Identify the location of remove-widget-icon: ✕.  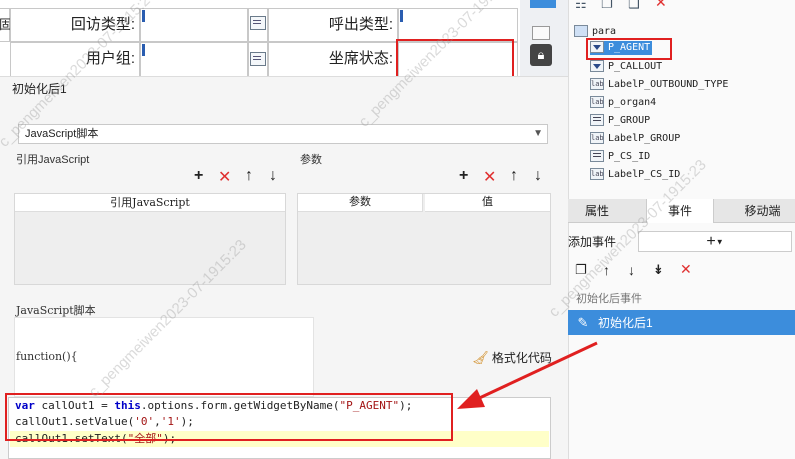
(661, 5).